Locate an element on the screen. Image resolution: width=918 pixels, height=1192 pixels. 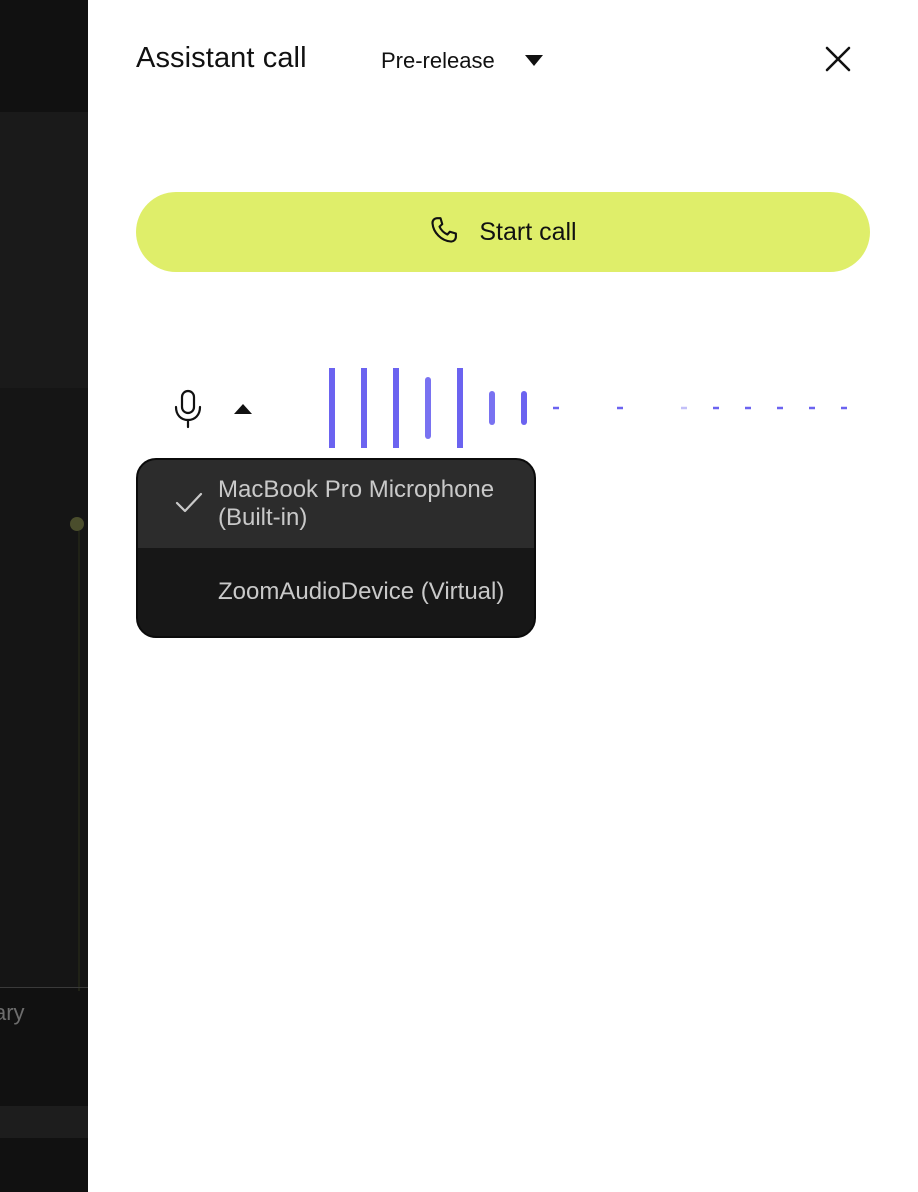
background-section is located at coordinates (44, 250).